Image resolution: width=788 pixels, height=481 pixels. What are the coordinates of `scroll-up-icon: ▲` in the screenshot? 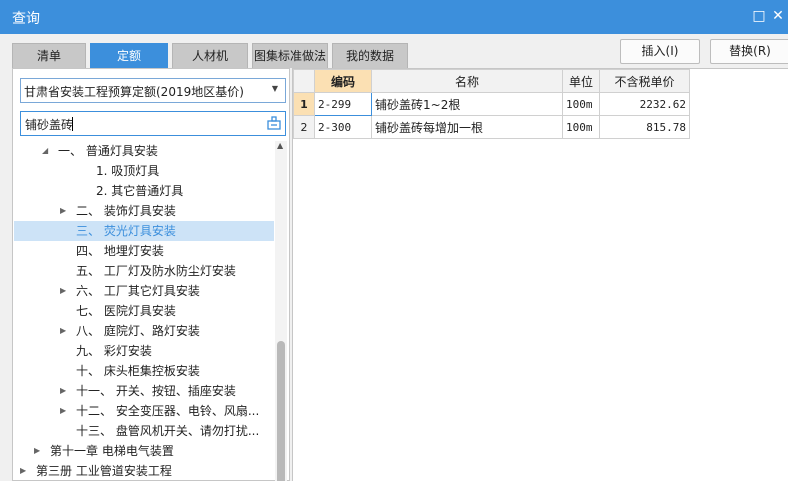 It's located at (280, 145).